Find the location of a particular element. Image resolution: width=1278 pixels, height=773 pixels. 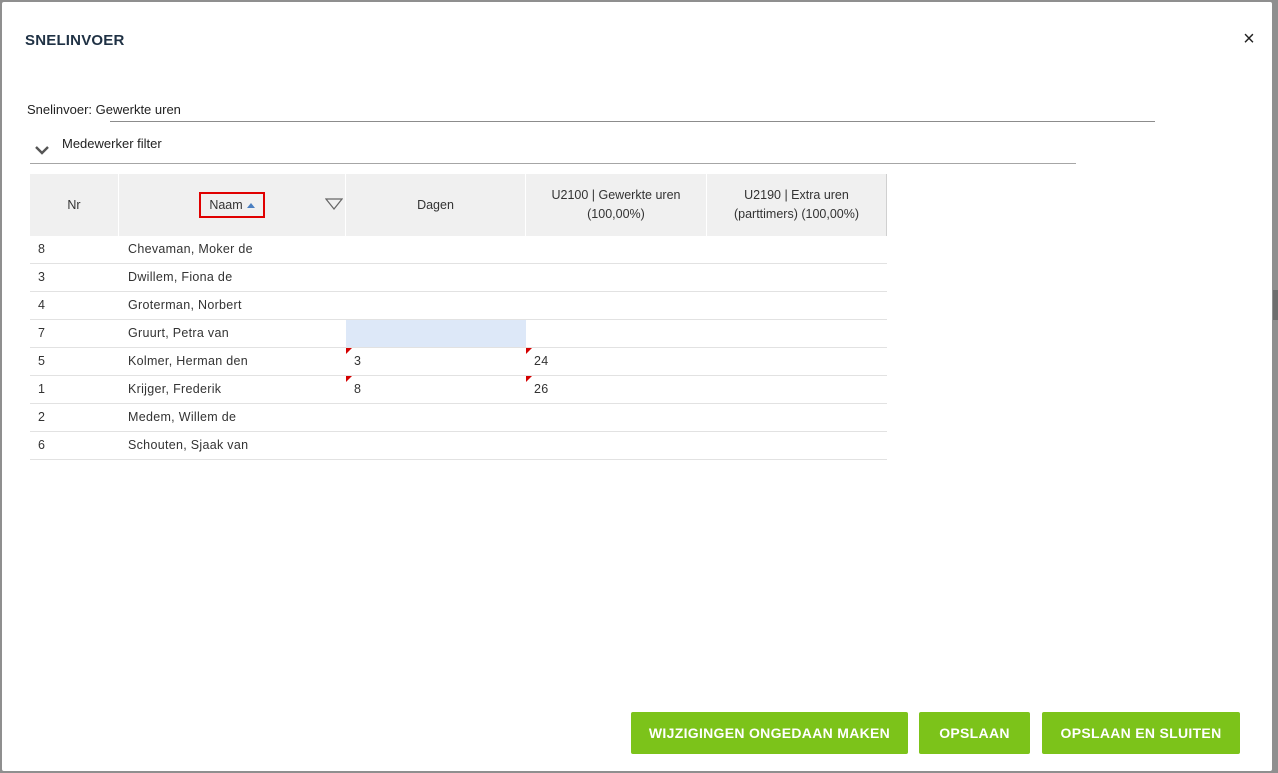

header-dagen-label: Dagen is located at coordinates (435, 204).